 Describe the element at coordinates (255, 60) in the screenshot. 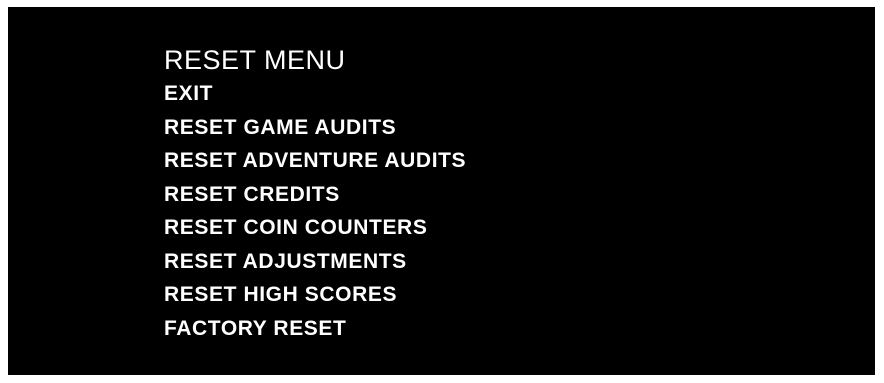

I see `menu-title: RESET MENU` at that location.